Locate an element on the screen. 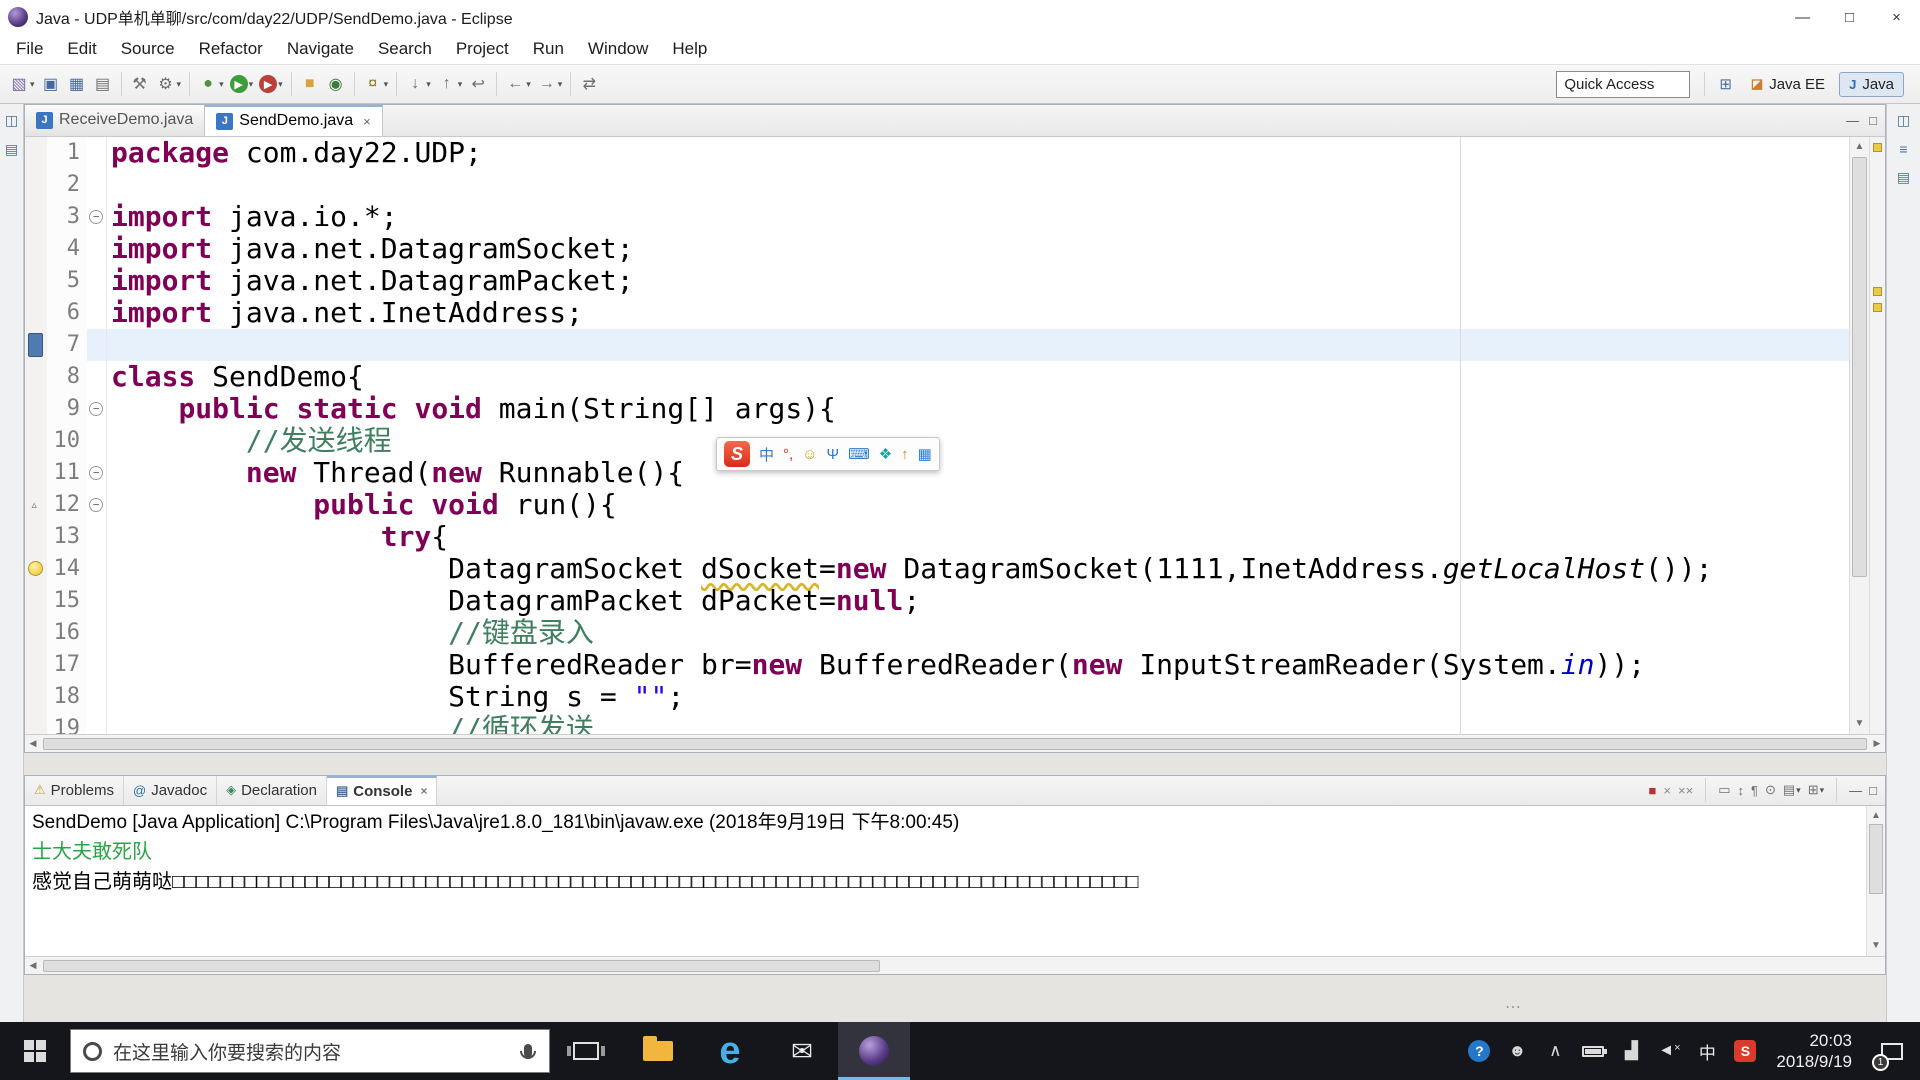 The height and width of the screenshot is (1080, 1920). minimize-editor-button: — is located at coordinates (1852, 120).